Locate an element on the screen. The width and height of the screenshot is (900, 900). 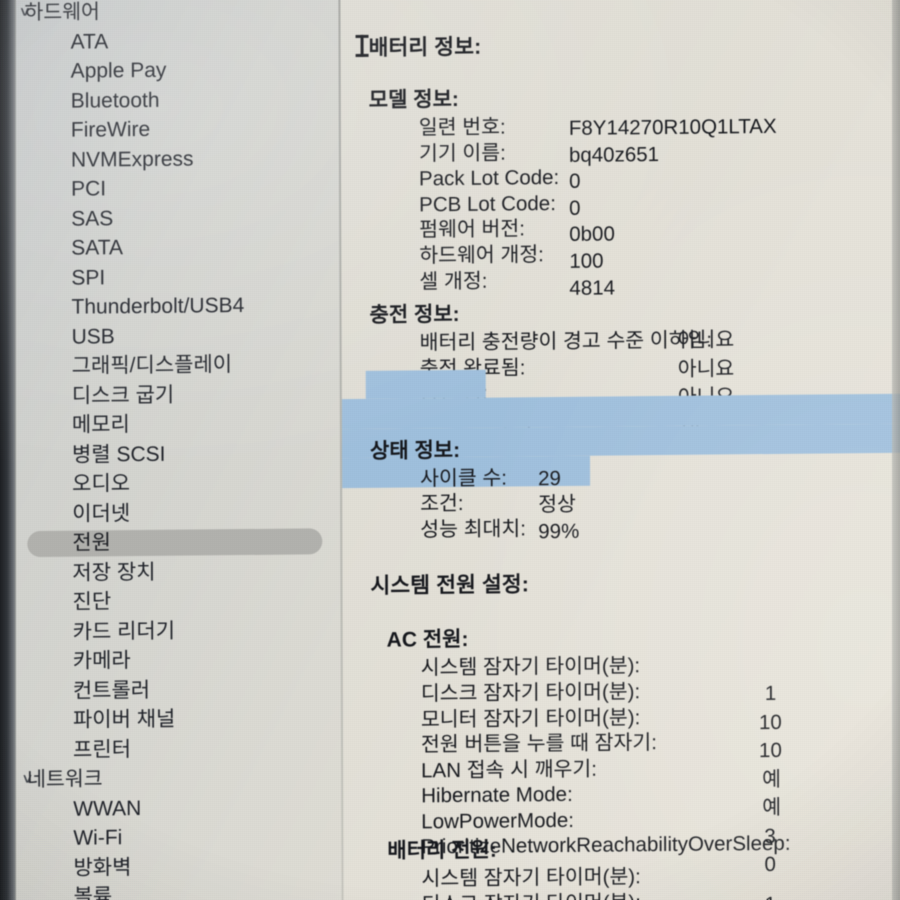
sidebar-item-label: Thunderbolt/USB4 is located at coordinates (158, 306).